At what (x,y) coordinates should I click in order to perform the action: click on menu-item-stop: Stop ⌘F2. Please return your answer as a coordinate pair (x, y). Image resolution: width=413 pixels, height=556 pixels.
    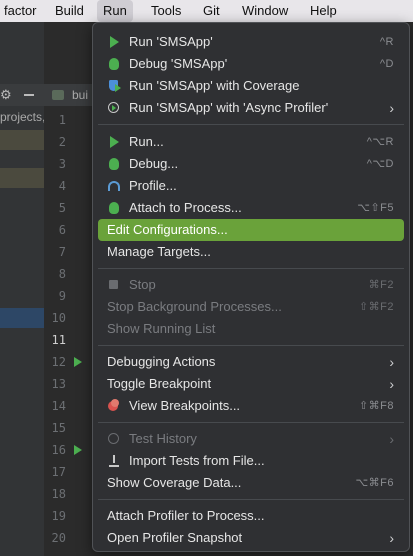
    Looking at the image, I should click on (251, 285).